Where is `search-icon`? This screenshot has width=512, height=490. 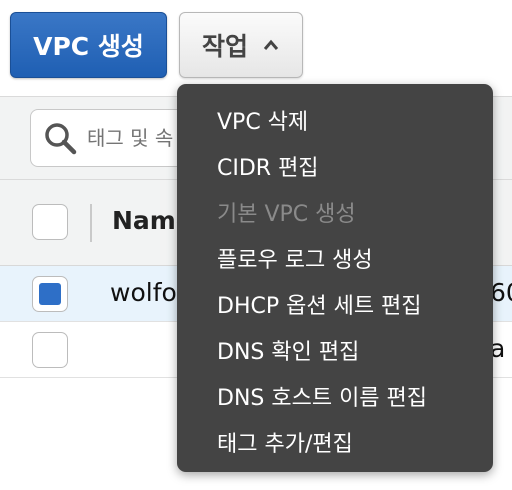 search-icon is located at coordinates (60, 138).